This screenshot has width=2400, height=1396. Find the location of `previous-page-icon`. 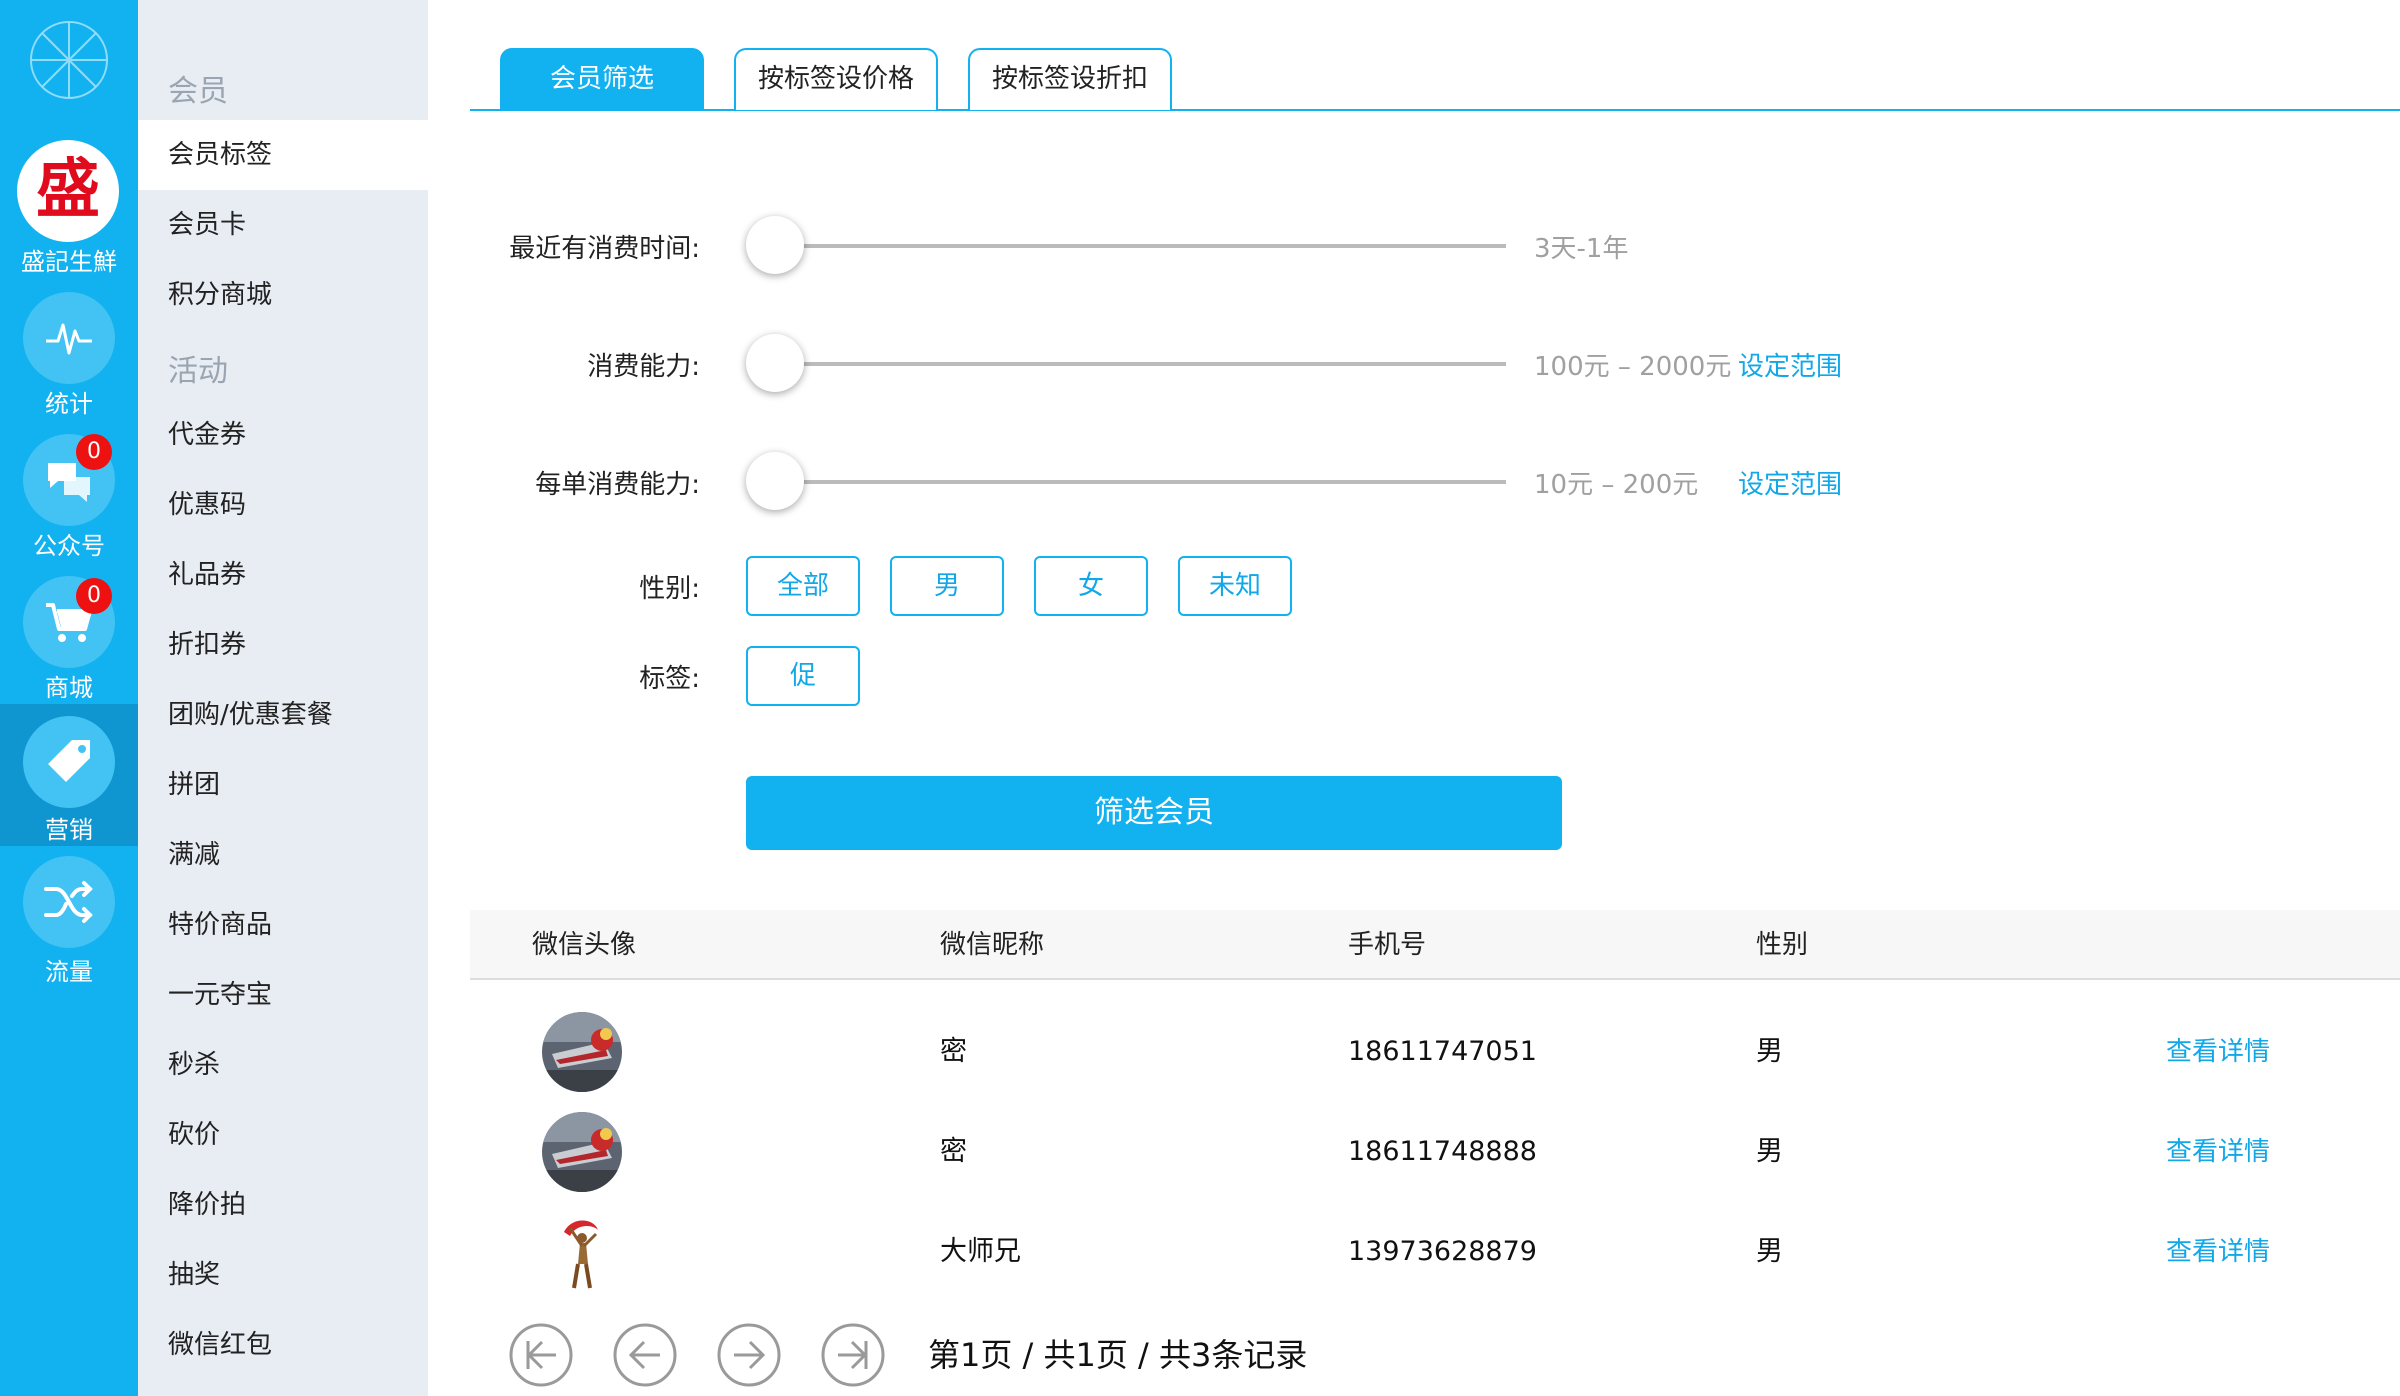

previous-page-icon is located at coordinates (645, 1355).